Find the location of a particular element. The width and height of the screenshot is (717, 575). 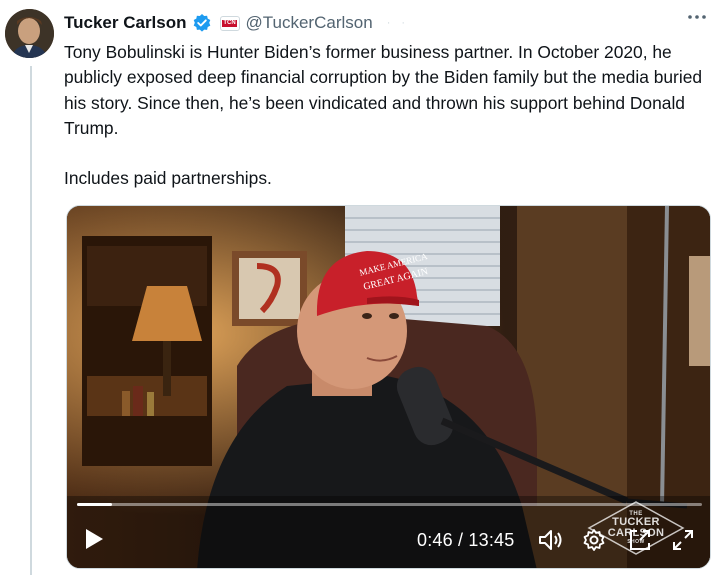

fullscreen-icon is located at coordinates (683, 540).